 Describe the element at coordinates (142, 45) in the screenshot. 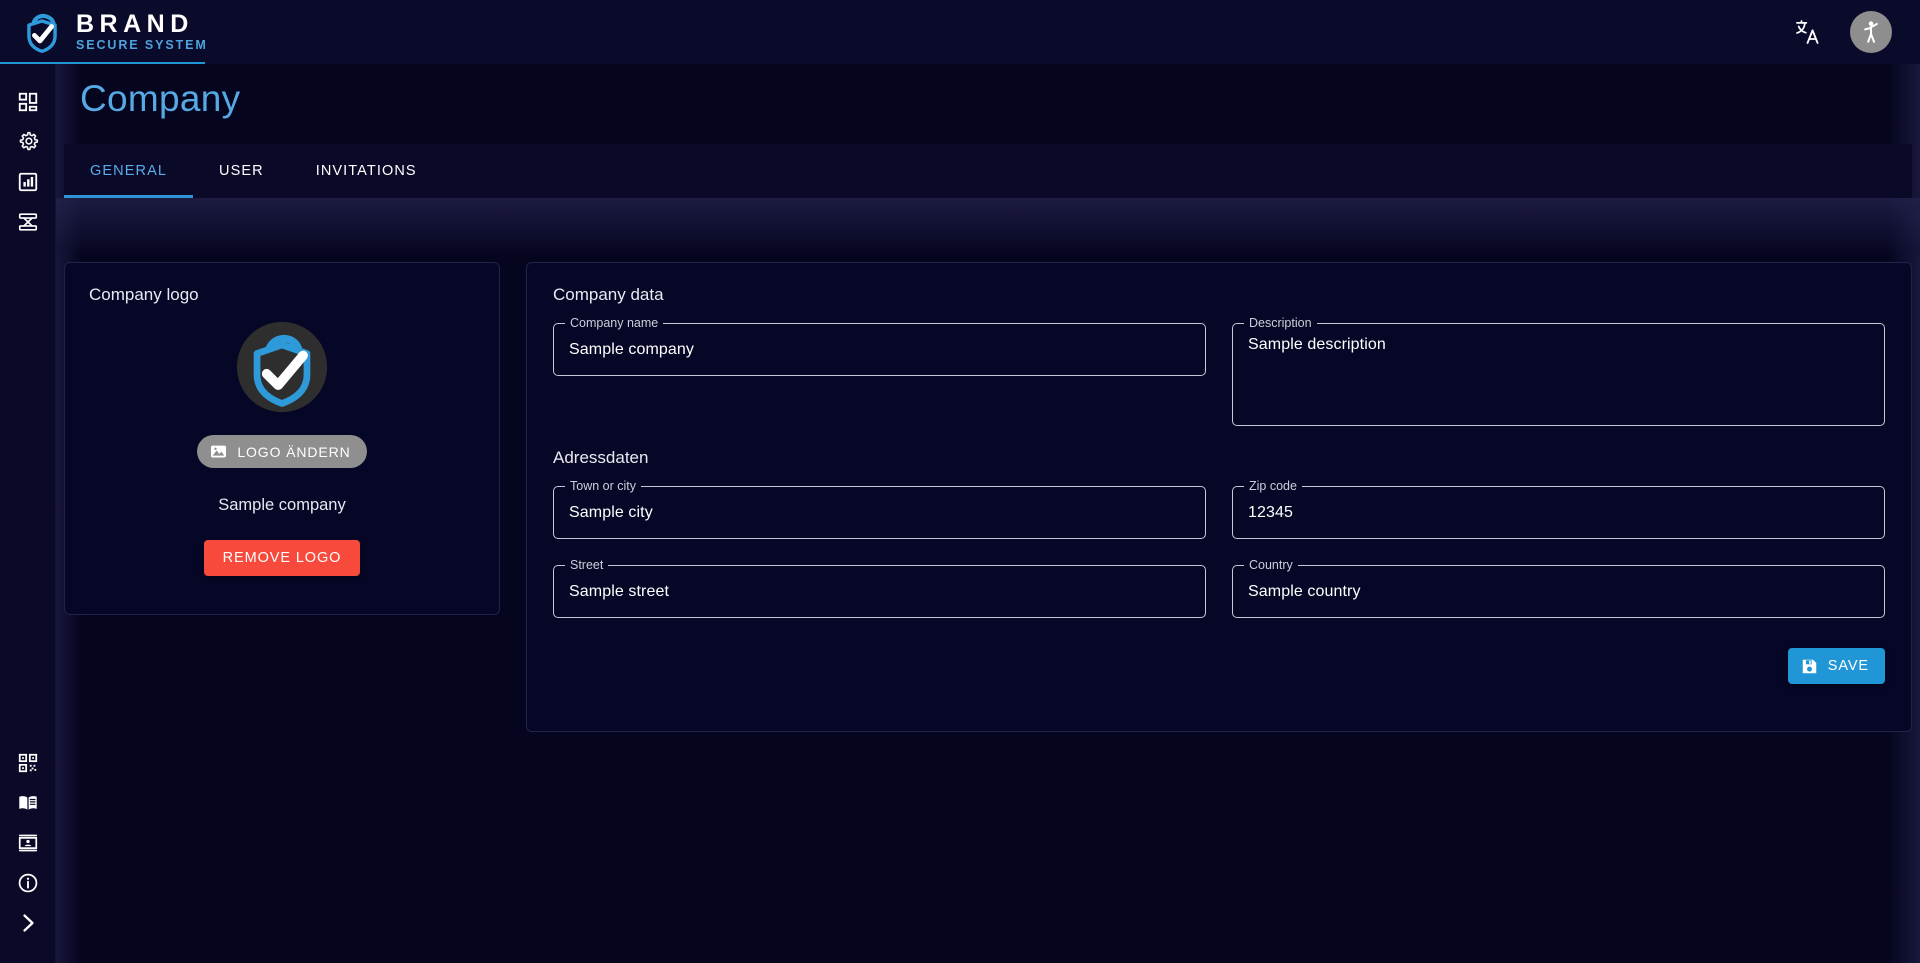

I see `brand-subtitle: SECURE SYSTEM` at that location.